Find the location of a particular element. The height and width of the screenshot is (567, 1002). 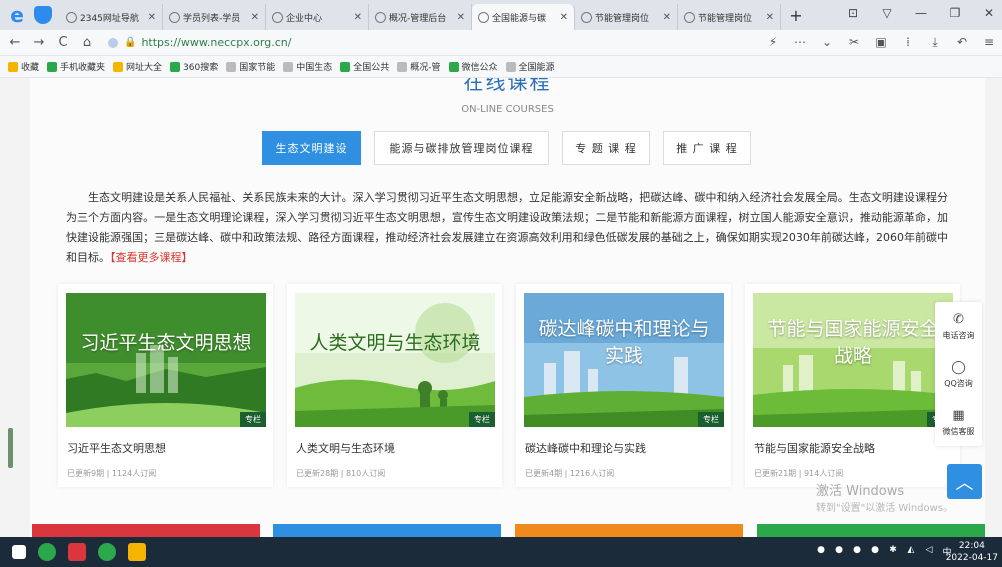

reload-icon: C is located at coordinates (63, 42).